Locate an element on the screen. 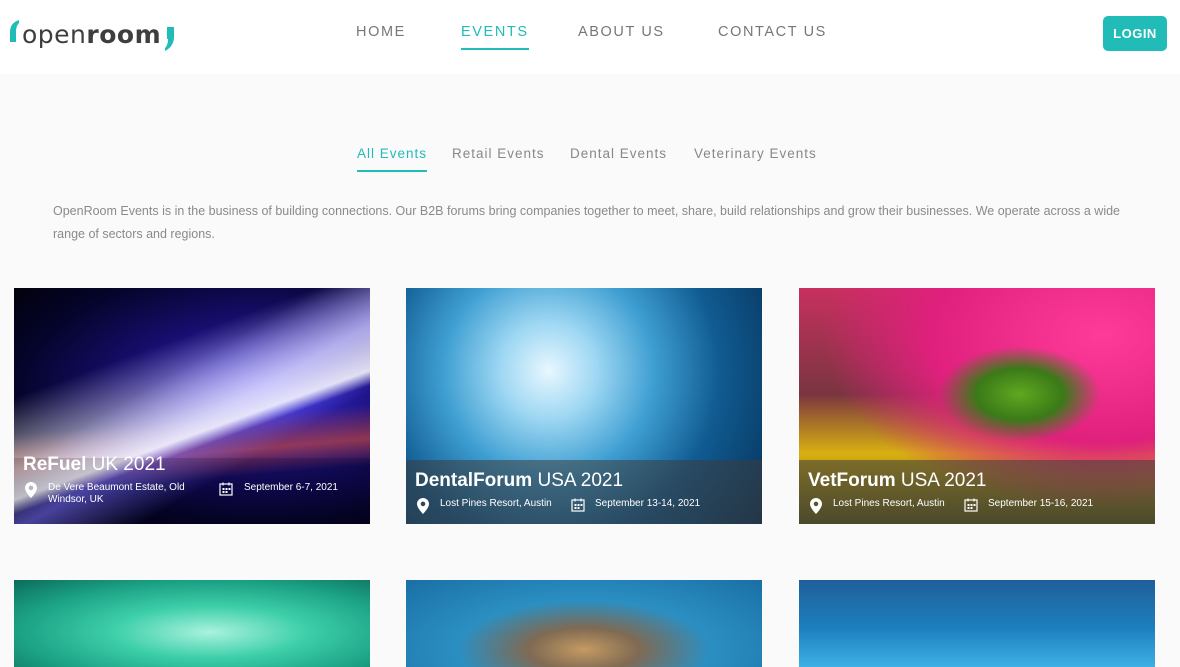 The height and width of the screenshot is (667, 1180). event-image-blue-droplet is located at coordinates (977, 623).